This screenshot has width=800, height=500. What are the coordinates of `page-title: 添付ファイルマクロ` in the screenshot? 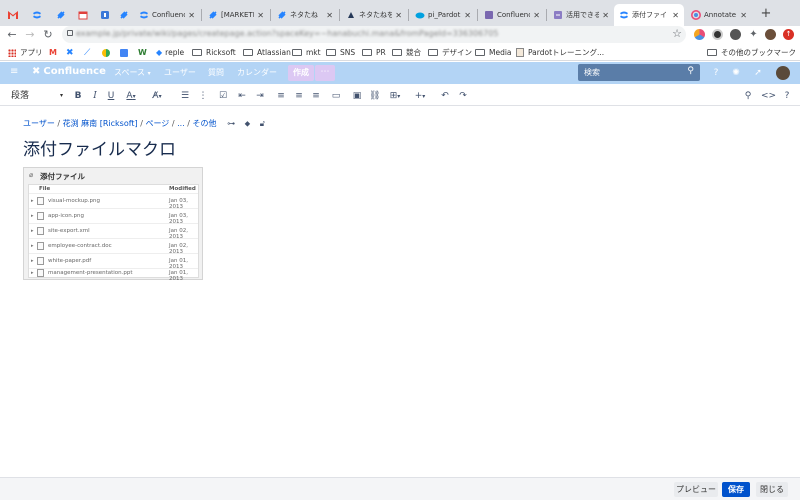 It's located at (99, 147).